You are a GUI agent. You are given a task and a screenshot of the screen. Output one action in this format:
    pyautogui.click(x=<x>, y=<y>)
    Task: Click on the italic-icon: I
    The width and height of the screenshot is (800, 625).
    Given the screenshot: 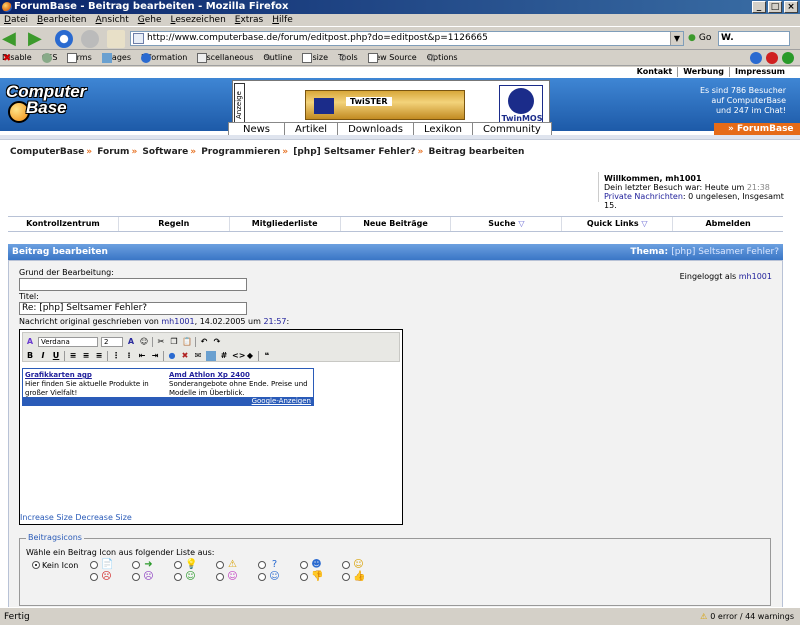 What is the action you would take?
    pyautogui.click(x=43, y=356)
    